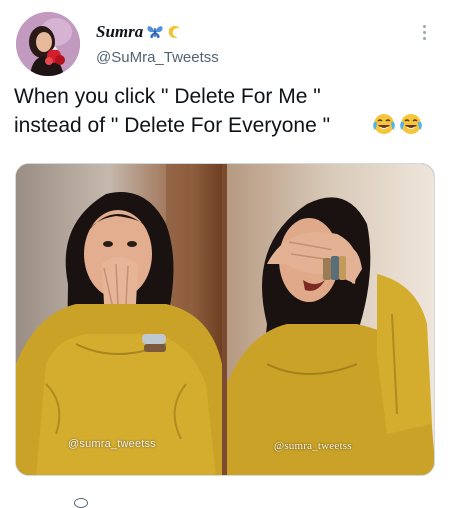 The height and width of the screenshot is (508, 450). I want to click on butterfly-icon, so click(155, 32).